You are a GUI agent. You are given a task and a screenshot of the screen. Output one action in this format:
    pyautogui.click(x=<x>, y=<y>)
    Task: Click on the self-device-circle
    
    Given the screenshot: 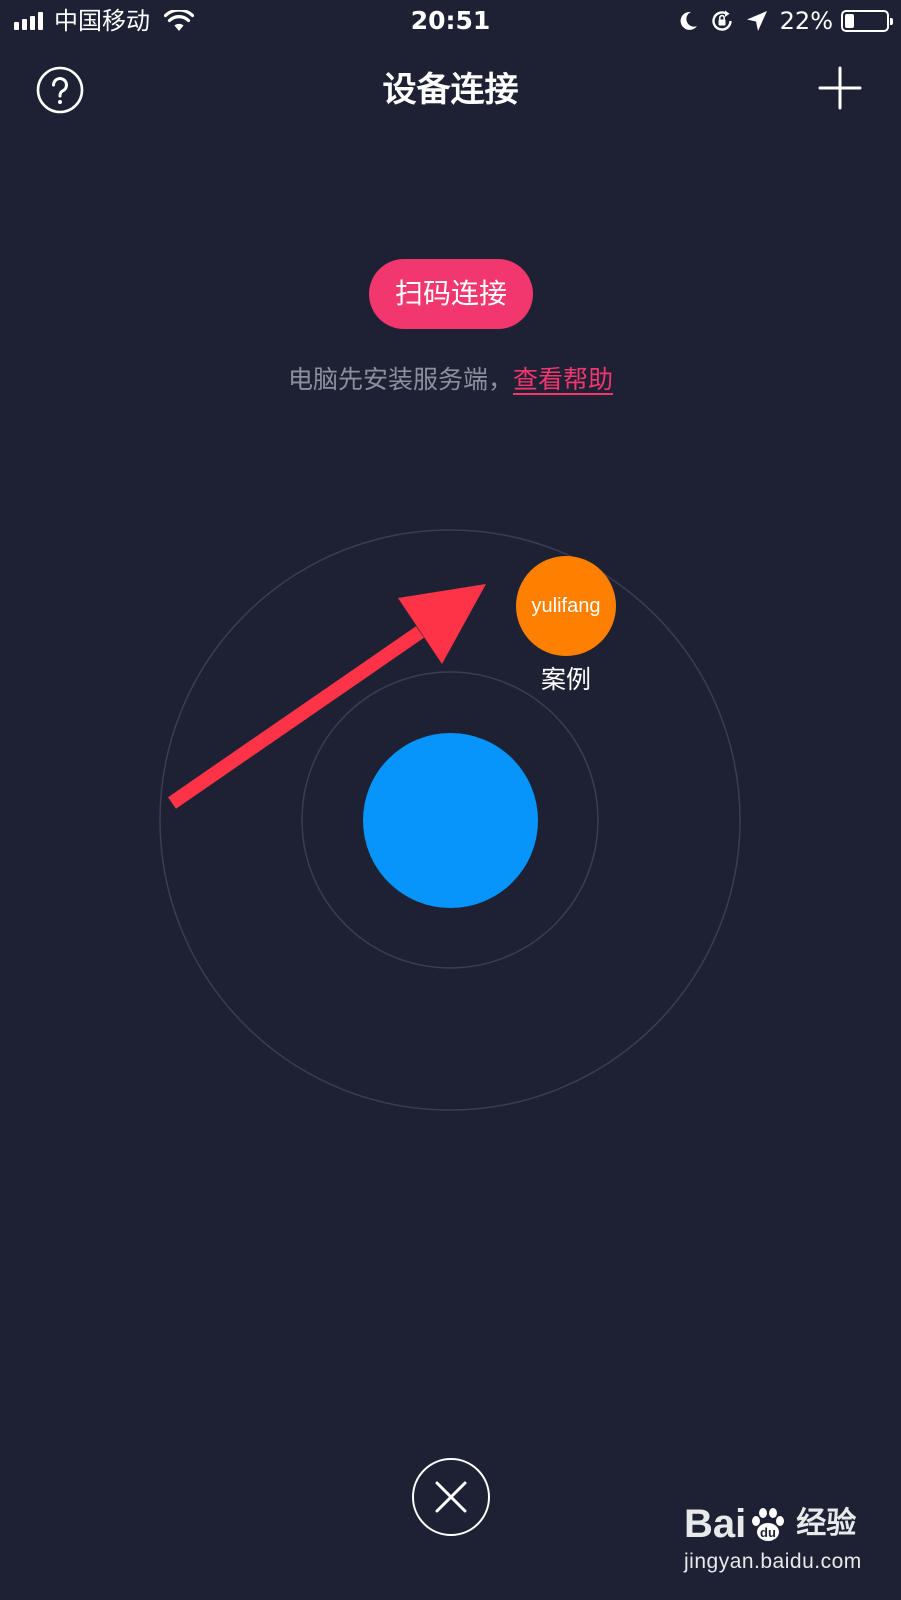 What is the action you would take?
    pyautogui.click(x=450, y=820)
    